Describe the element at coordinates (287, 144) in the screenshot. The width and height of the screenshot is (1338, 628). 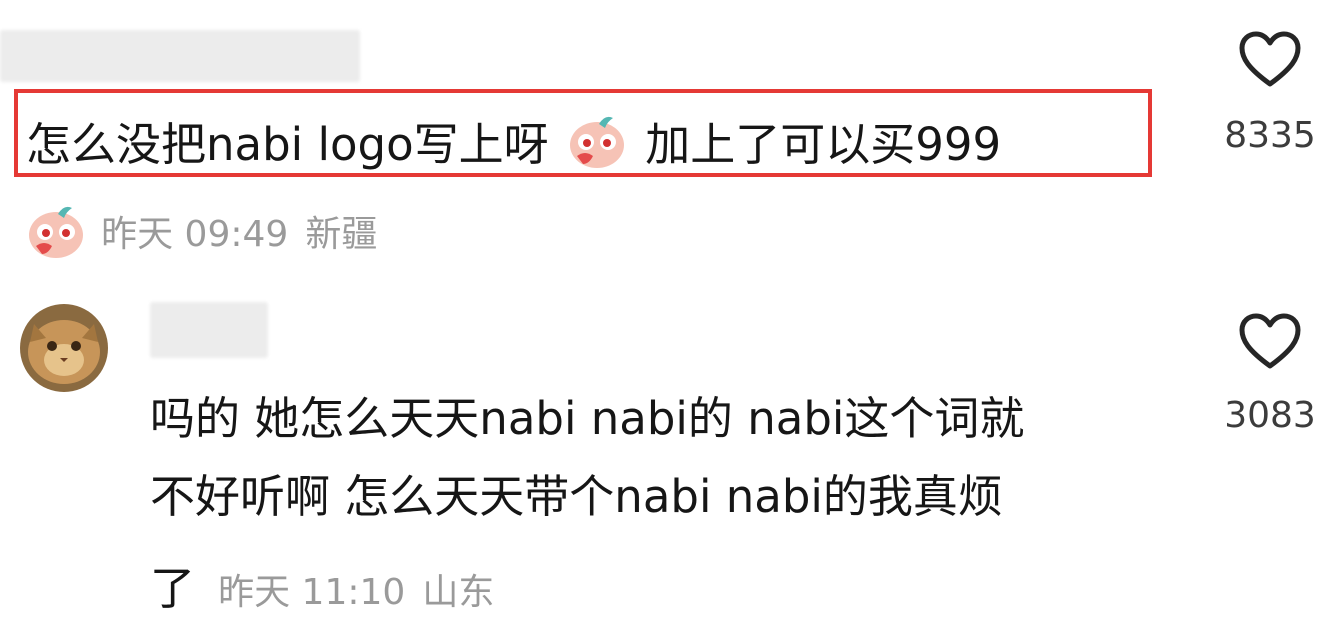
I see `comment-1-text-part1: 怎么没把nabi logo写上呀` at that location.